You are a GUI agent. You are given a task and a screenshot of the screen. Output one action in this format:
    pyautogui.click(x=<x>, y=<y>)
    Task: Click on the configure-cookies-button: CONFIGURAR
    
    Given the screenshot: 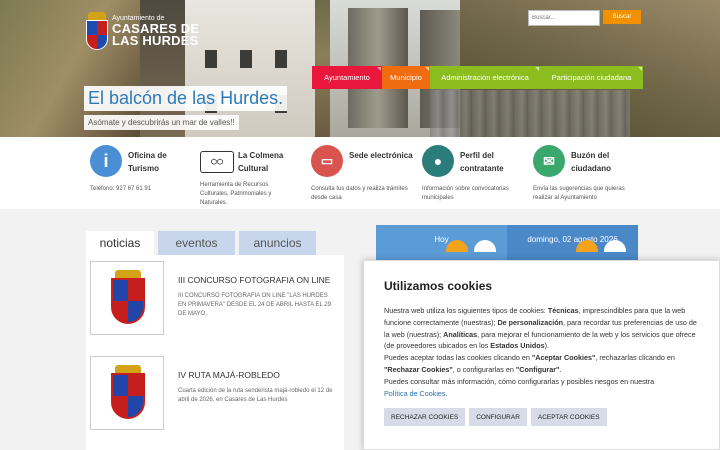 What is the action you would take?
    pyautogui.click(x=498, y=417)
    